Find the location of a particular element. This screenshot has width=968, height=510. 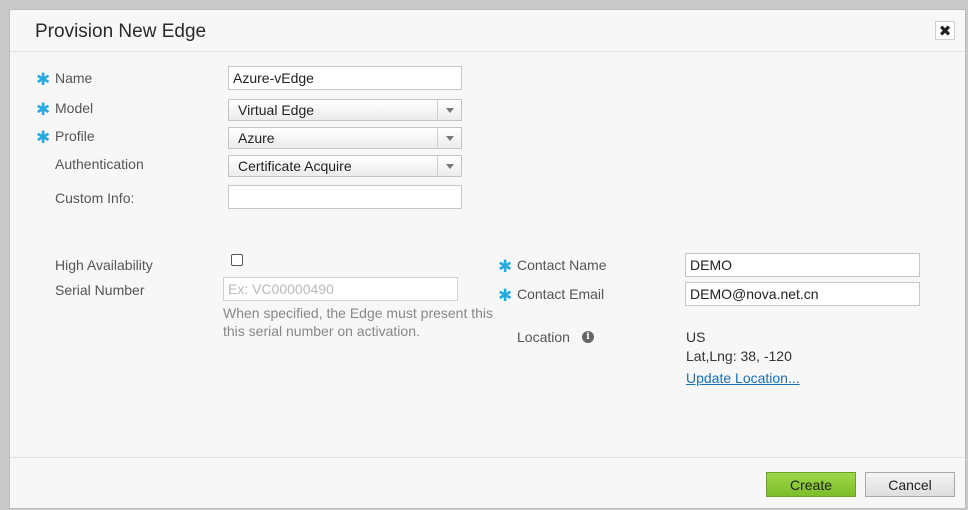

contact-email-input is located at coordinates (802, 294).